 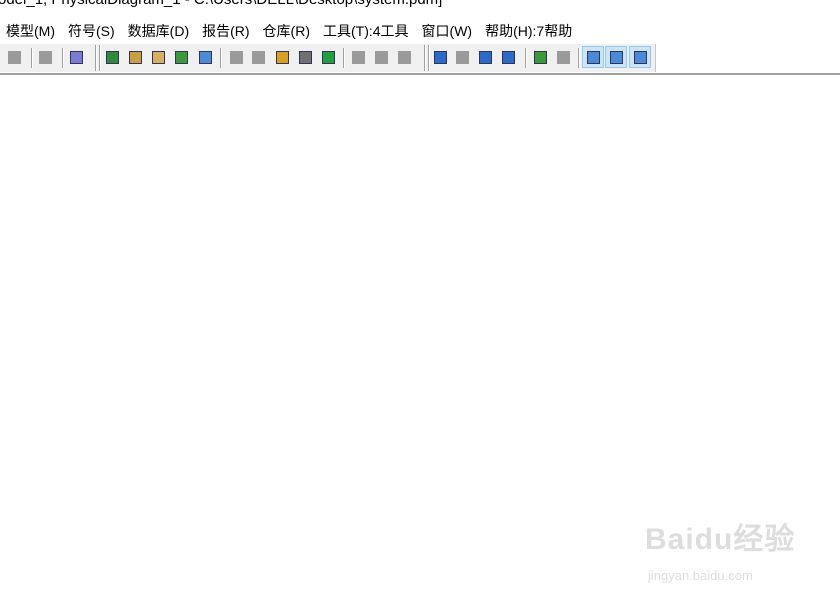 I want to click on brush-icon, so click(x=282, y=57).